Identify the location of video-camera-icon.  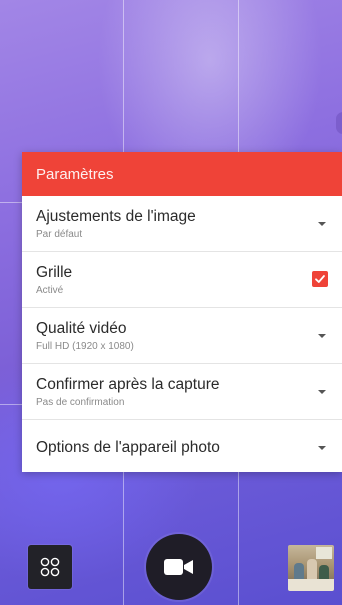
(178, 567).